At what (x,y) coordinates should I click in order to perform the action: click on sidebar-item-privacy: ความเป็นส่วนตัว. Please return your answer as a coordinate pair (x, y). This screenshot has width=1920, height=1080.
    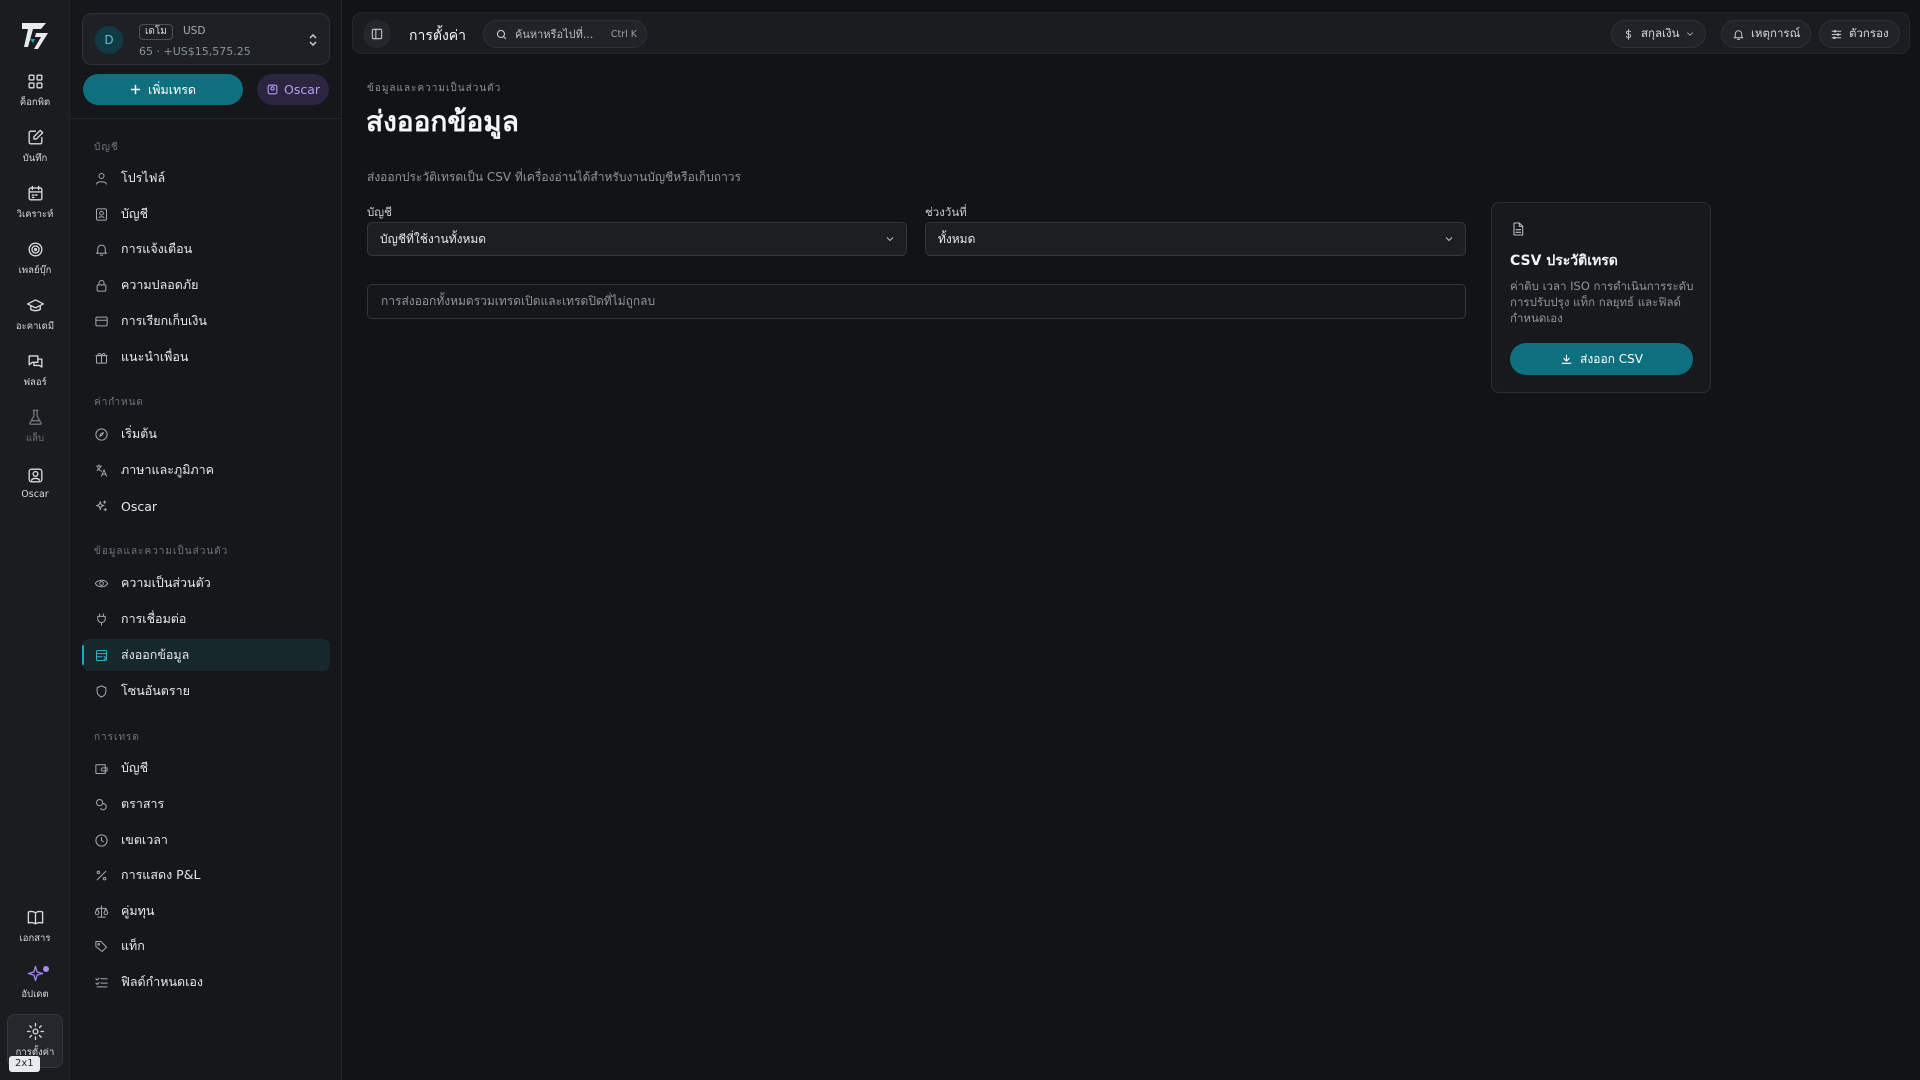
    Looking at the image, I should click on (206, 583).